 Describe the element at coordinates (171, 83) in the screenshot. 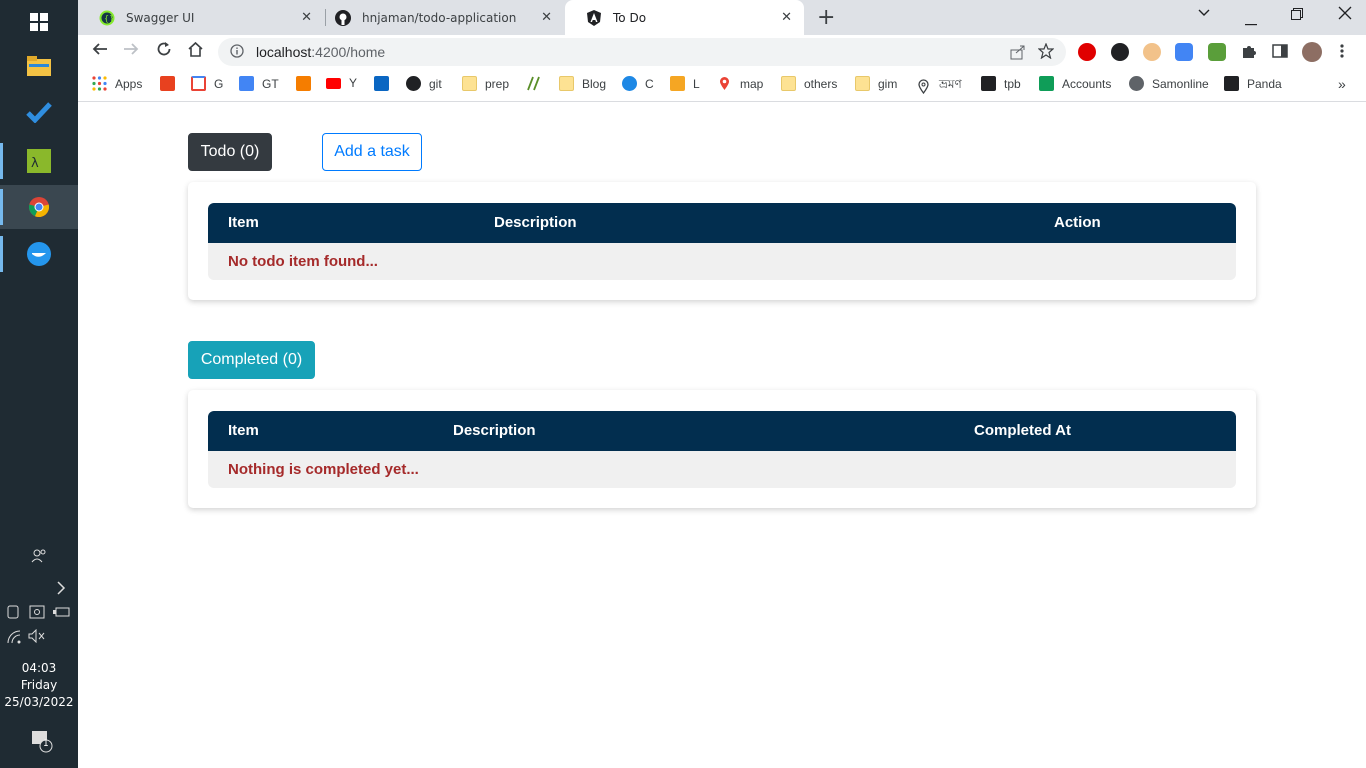

I see `bookmark-icon-only` at that location.